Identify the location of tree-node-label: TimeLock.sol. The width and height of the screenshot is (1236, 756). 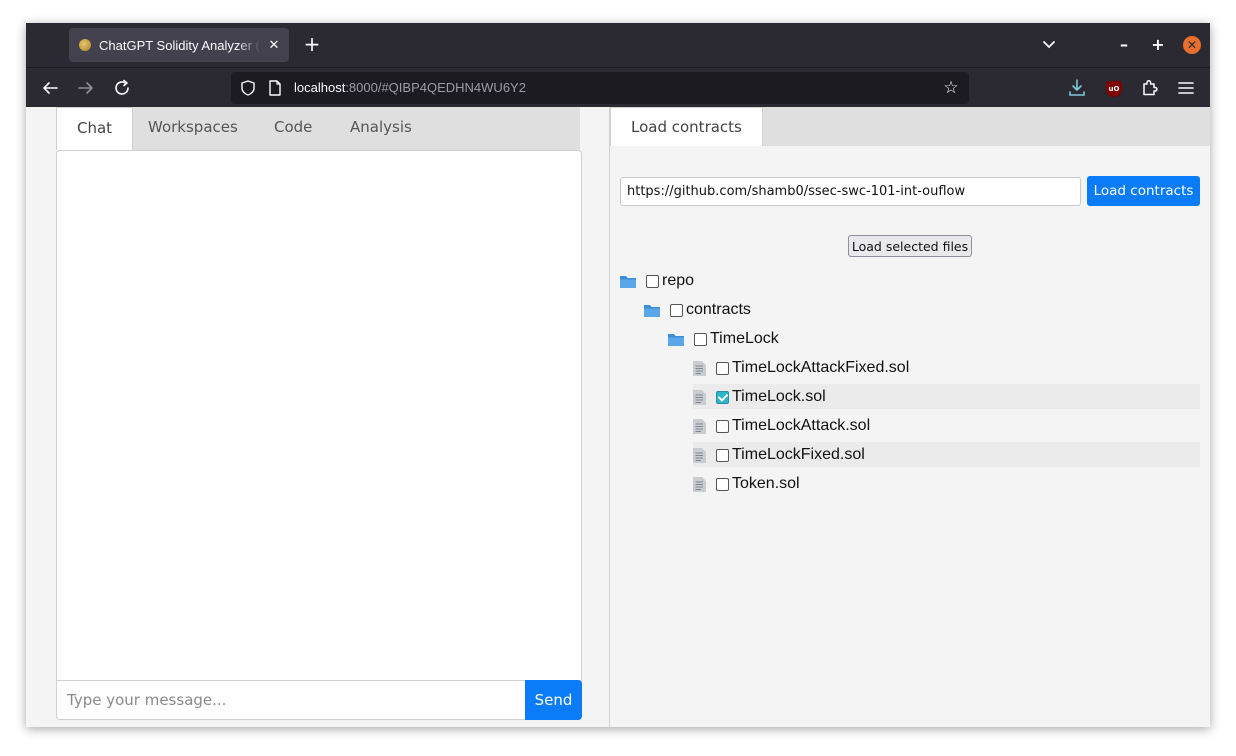
(779, 396).